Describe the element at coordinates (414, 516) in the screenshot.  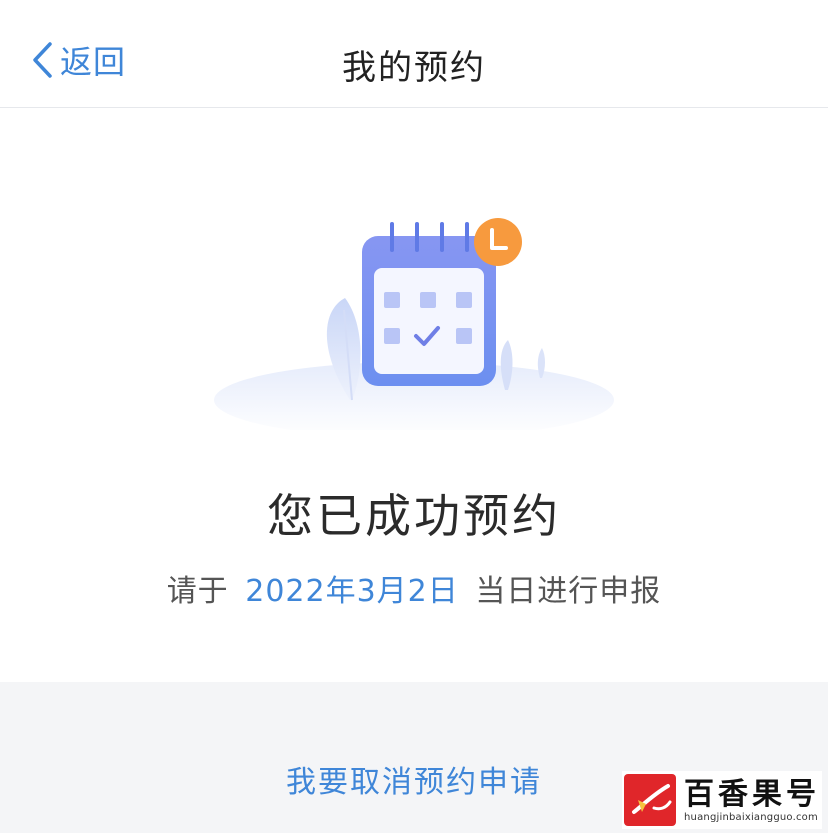
I see `success-heading: 您已成功预约` at that location.